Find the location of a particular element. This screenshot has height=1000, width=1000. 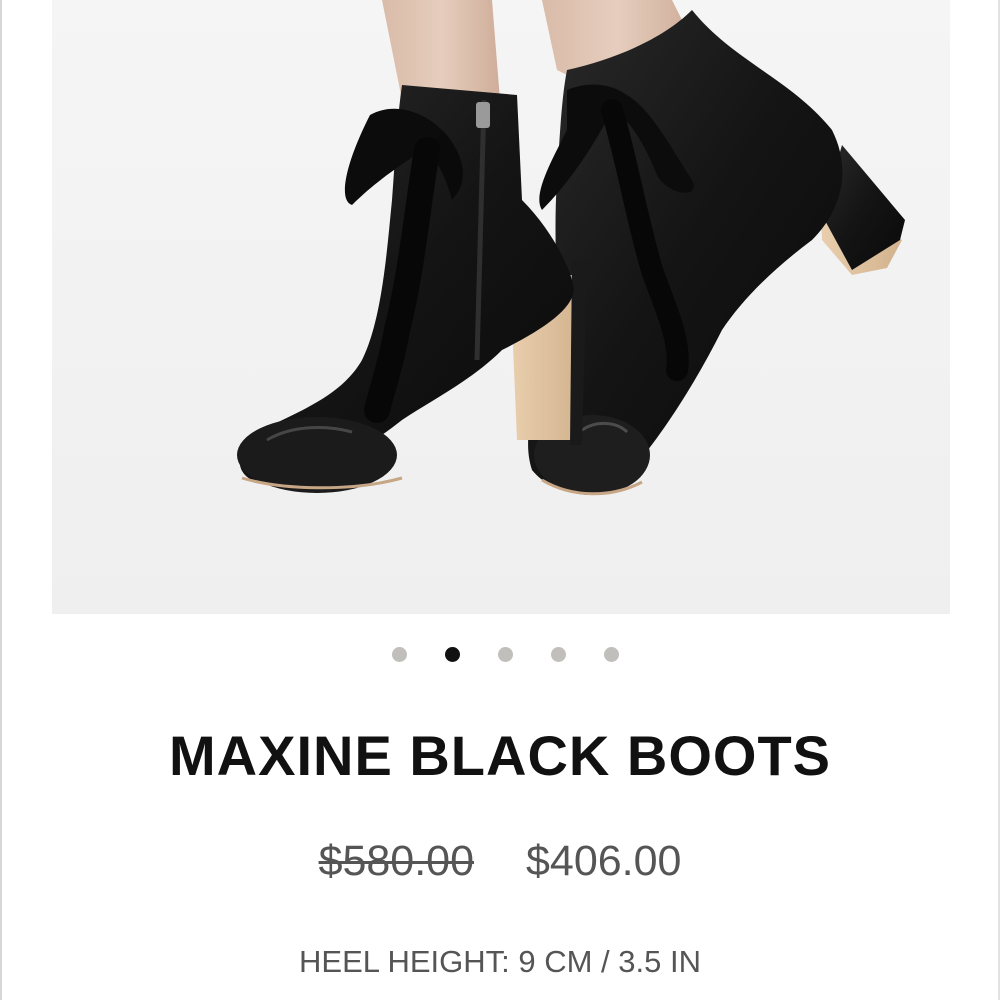

carousel-dot-2-active is located at coordinates (452, 654).